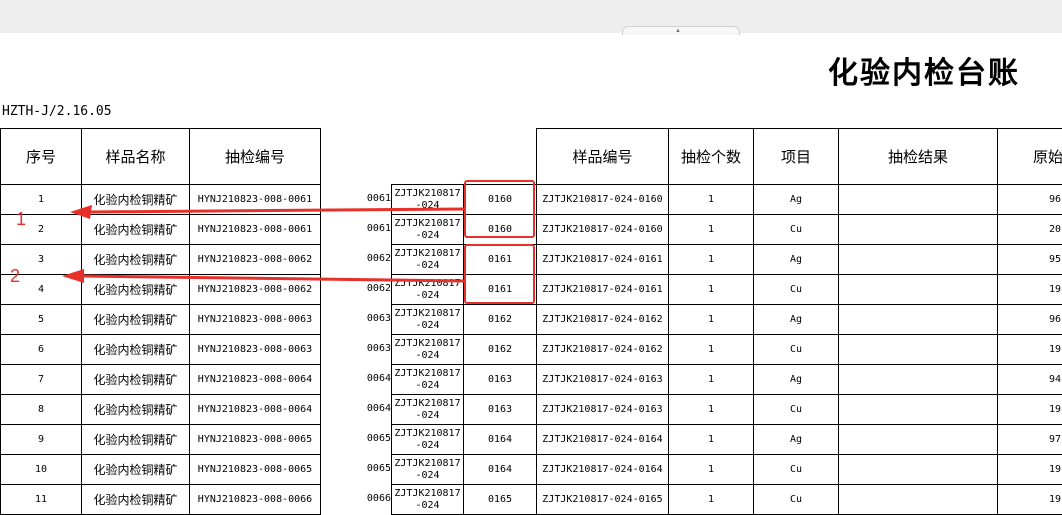 The height and width of the screenshot is (515, 1062). I want to click on seq-cell: 8, so click(41, 409).